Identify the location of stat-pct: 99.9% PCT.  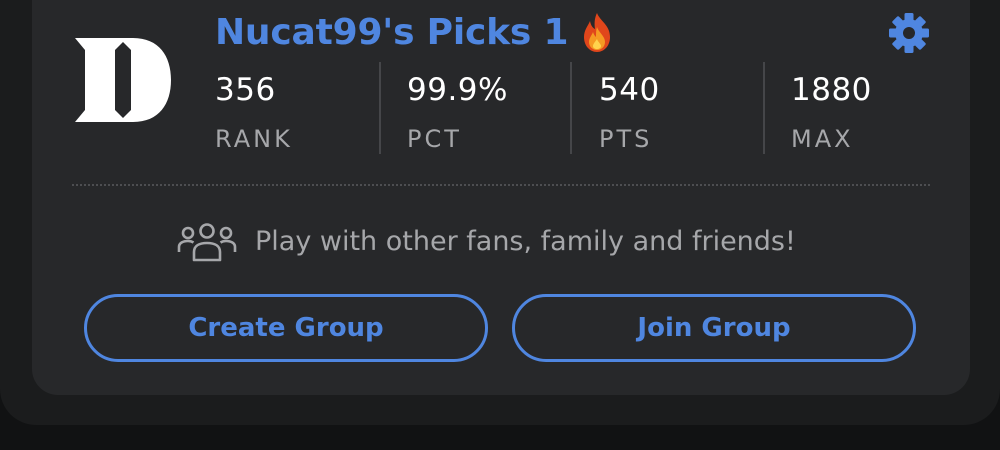
(502, 108).